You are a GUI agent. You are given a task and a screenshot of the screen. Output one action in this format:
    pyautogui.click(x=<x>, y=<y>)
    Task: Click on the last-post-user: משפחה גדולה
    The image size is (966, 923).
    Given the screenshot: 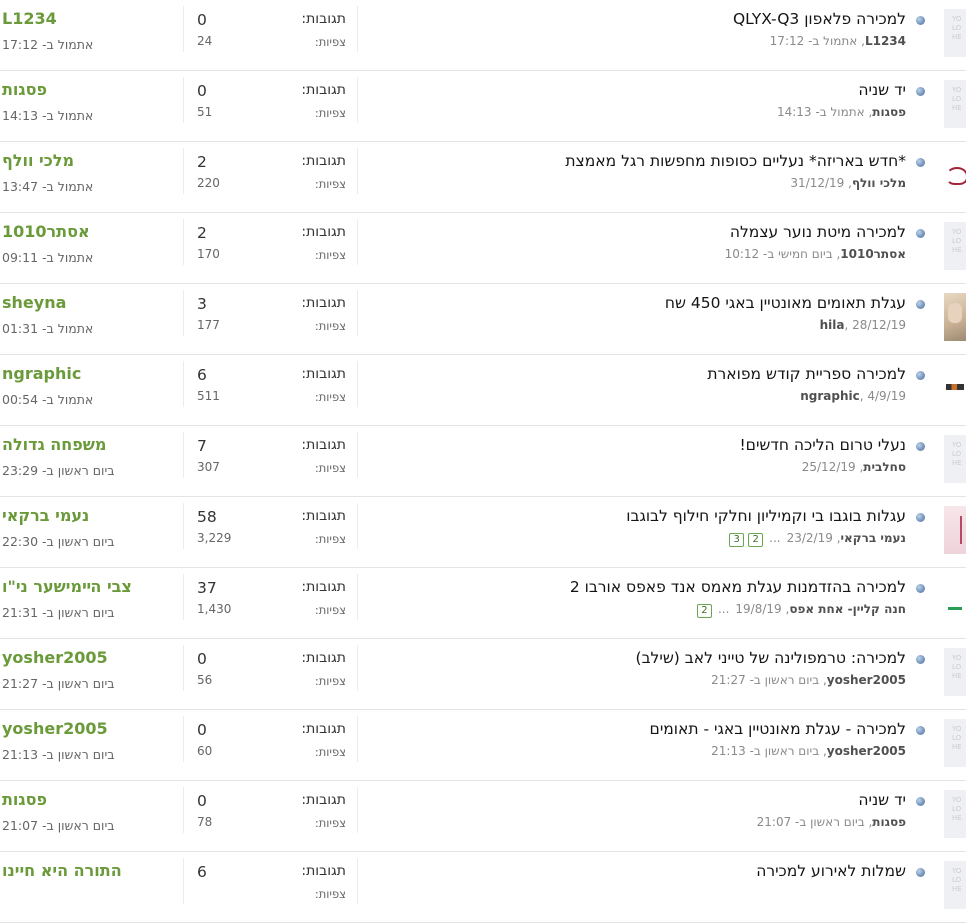 What is the action you would take?
    pyautogui.click(x=54, y=444)
    